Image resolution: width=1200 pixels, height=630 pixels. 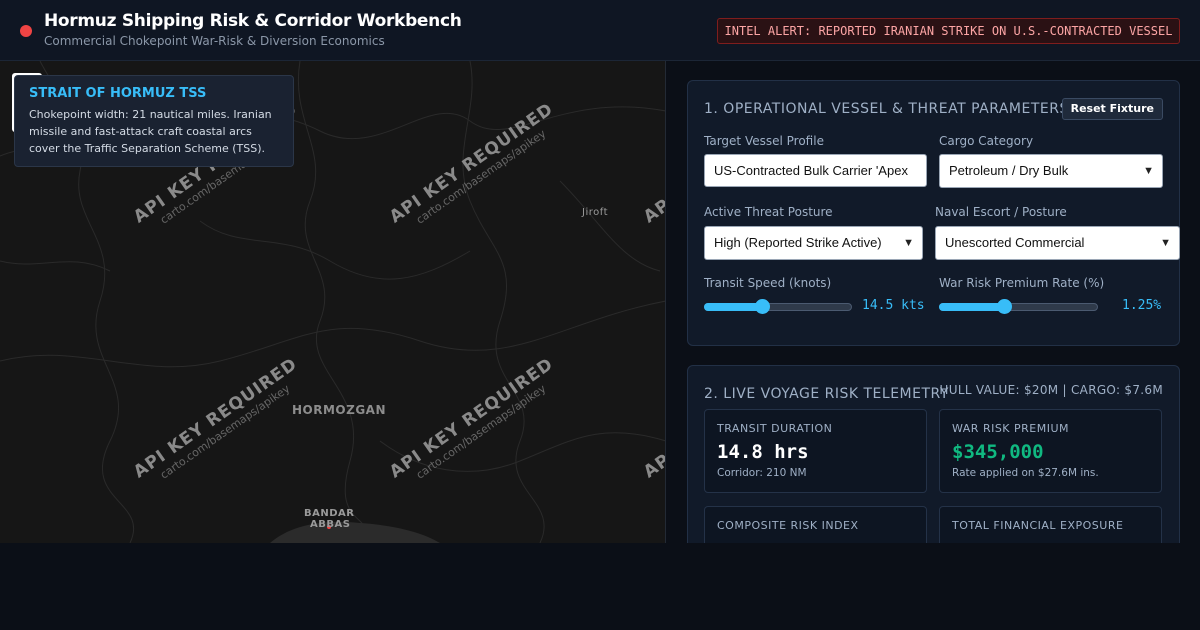 What do you see at coordinates (1011, 428) in the screenshot?
I see `metric-label: WAR RISK PREMIUM` at bounding box center [1011, 428].